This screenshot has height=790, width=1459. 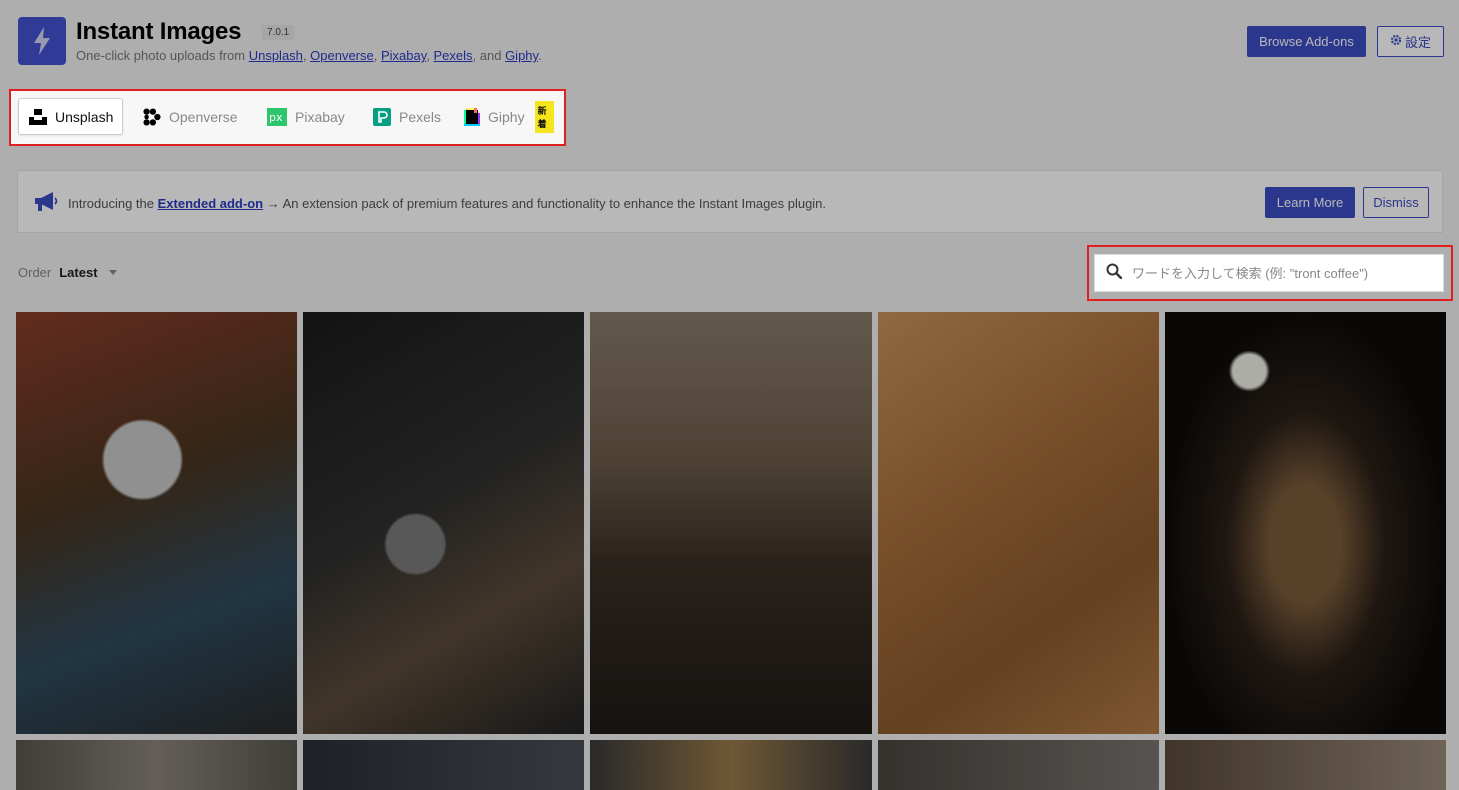 I want to click on app-title: Instant Images, so click(x=159, y=31).